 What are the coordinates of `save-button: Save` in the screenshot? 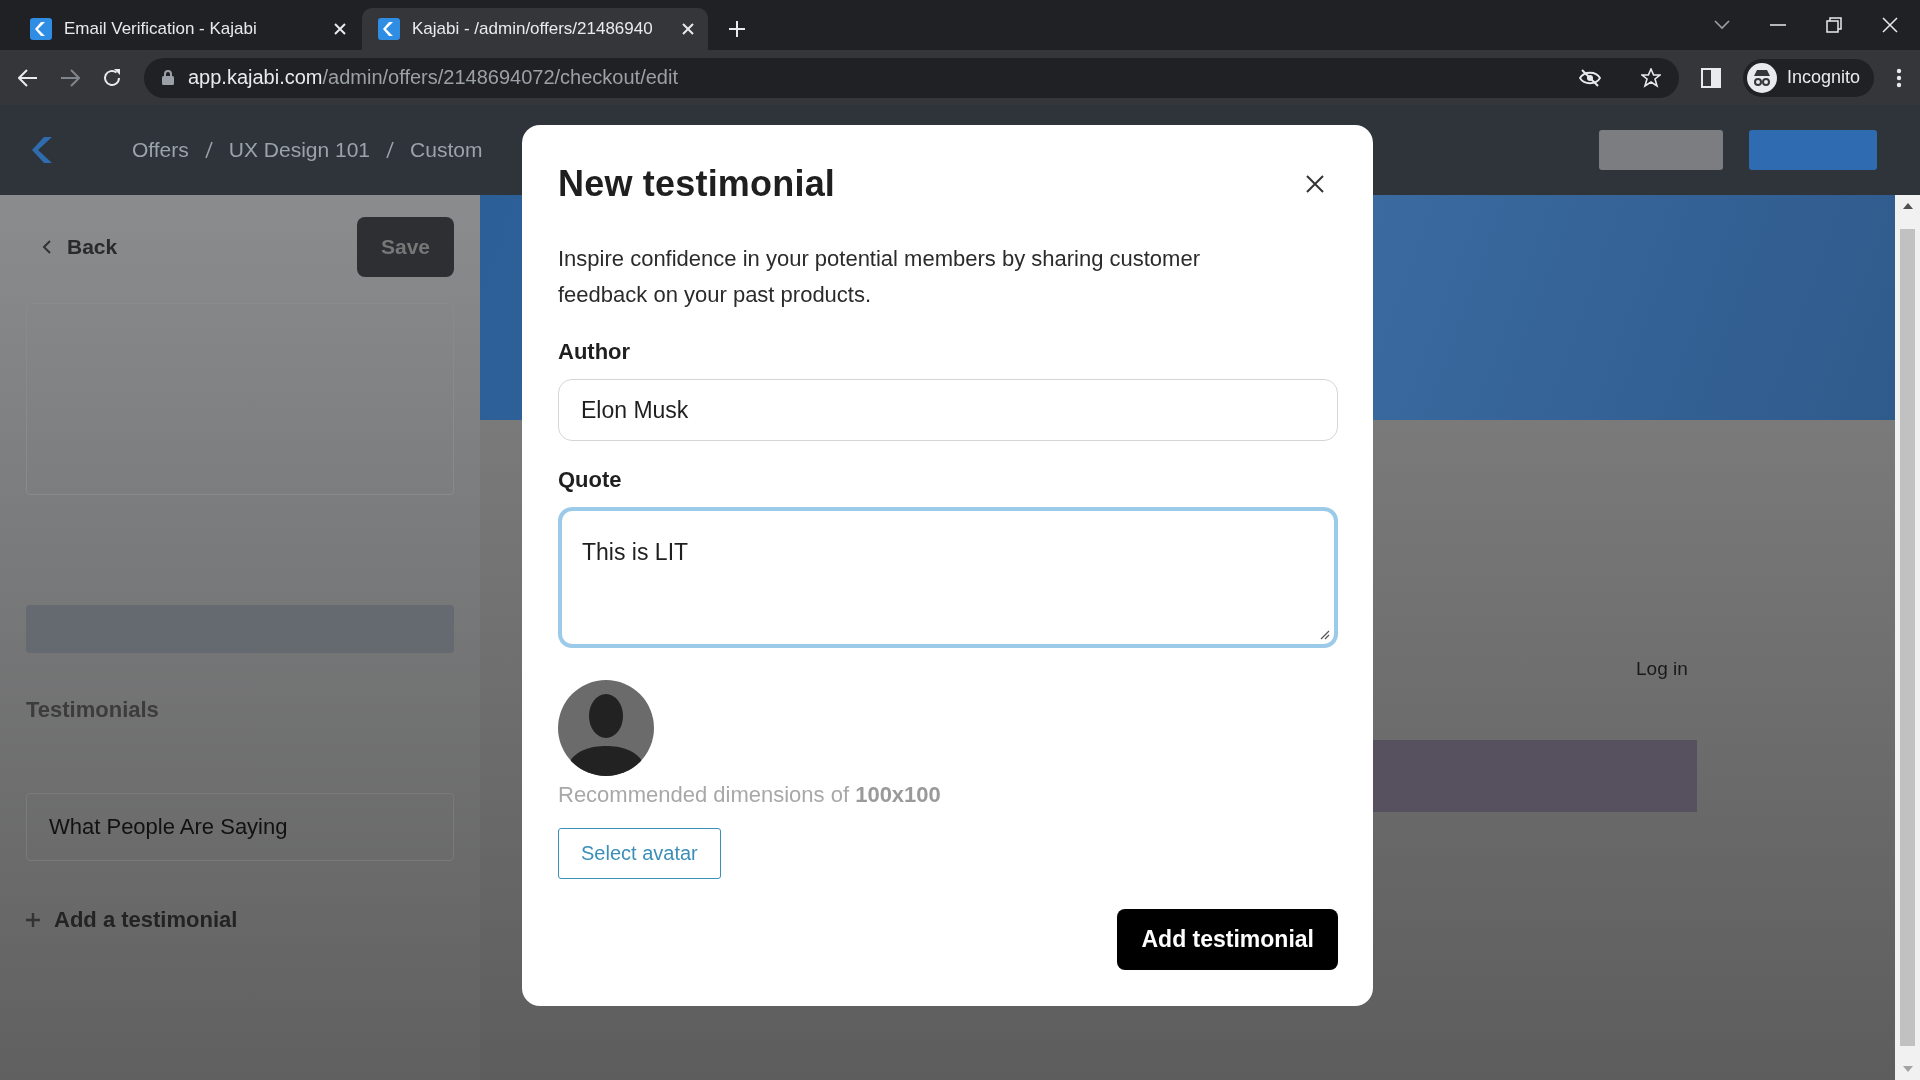 It's located at (405, 247).